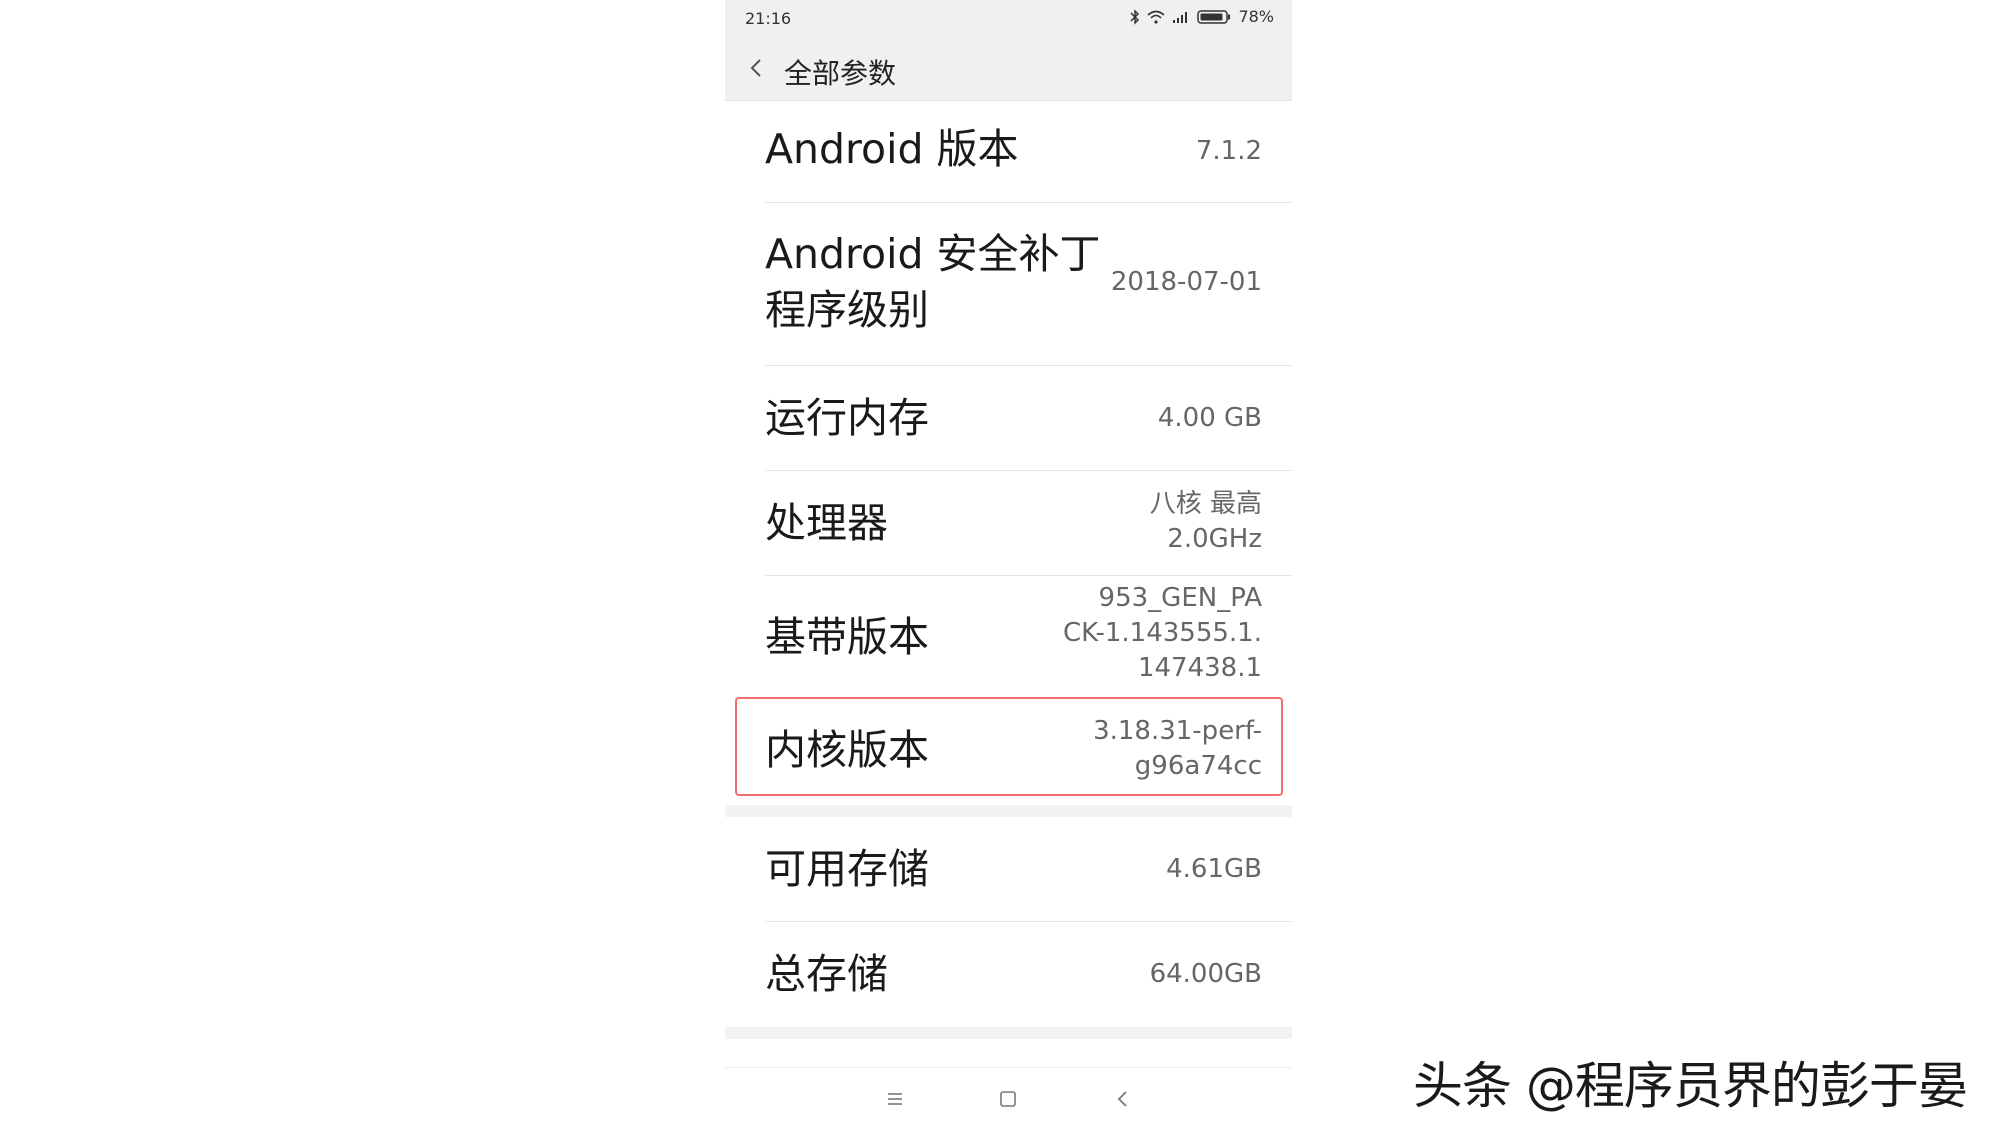 This screenshot has width=2002, height=1127. Describe the element at coordinates (847, 750) in the screenshot. I see `list-item-label: 内核版本` at that location.